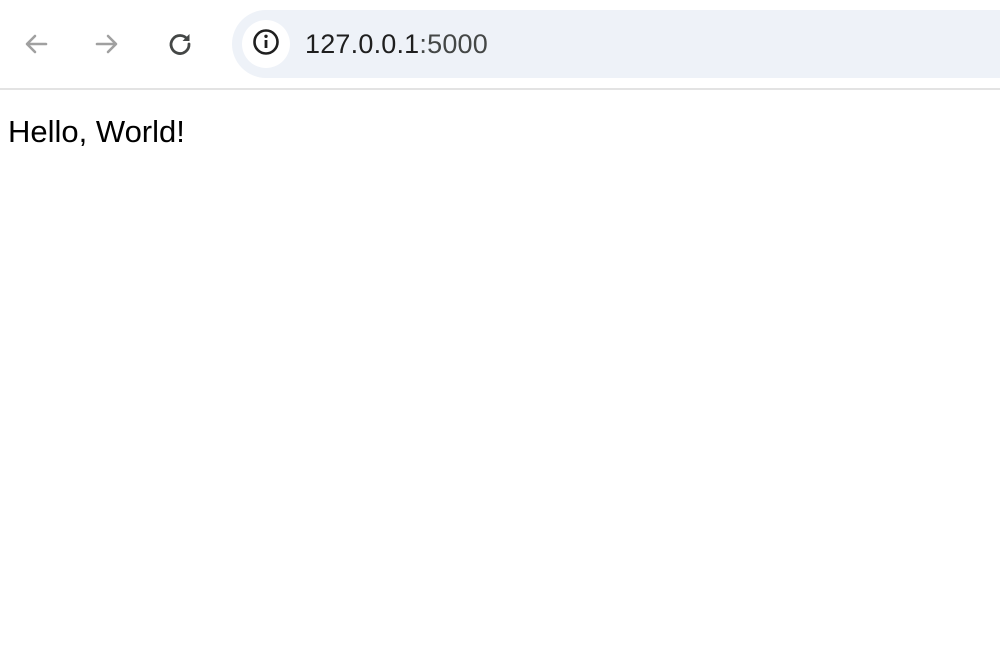 The width and height of the screenshot is (1000, 662). Describe the element at coordinates (616, 44) in the screenshot. I see `address-bar: 127.0.0.1:5000` at that location.